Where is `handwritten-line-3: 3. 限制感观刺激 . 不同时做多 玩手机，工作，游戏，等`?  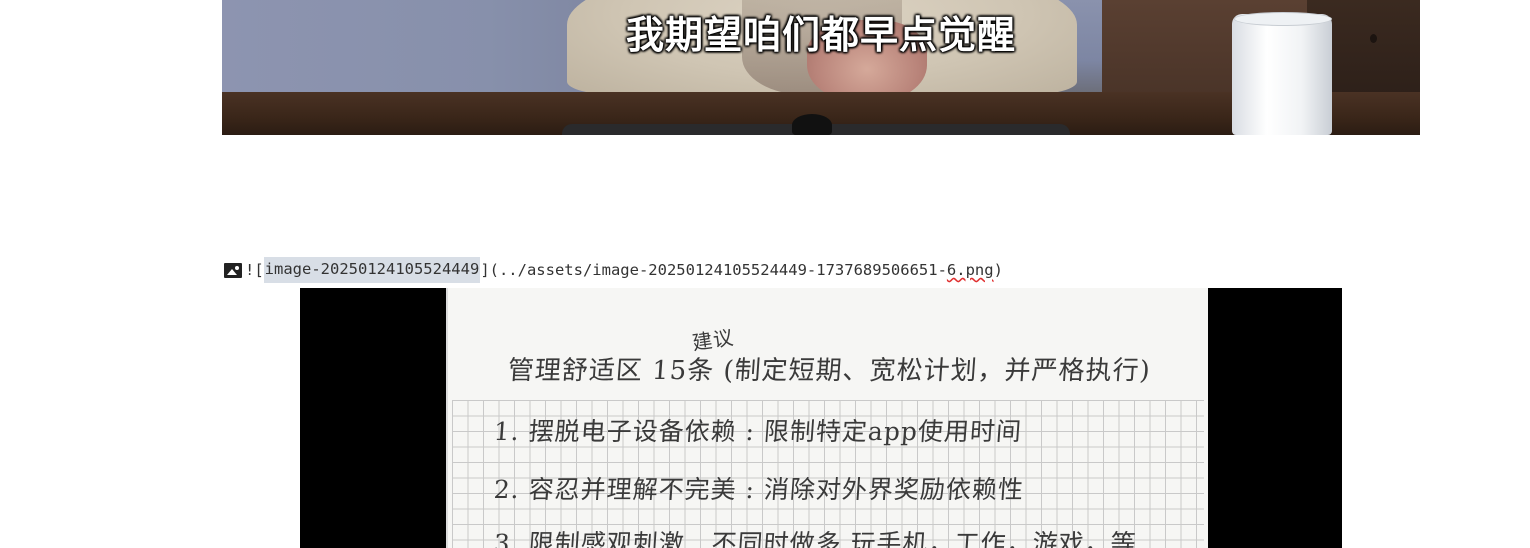
handwritten-line-3: 3. 限制感观刺激 . 不同时做多 玩手机，工作，游戏，等 is located at coordinates (815, 538).